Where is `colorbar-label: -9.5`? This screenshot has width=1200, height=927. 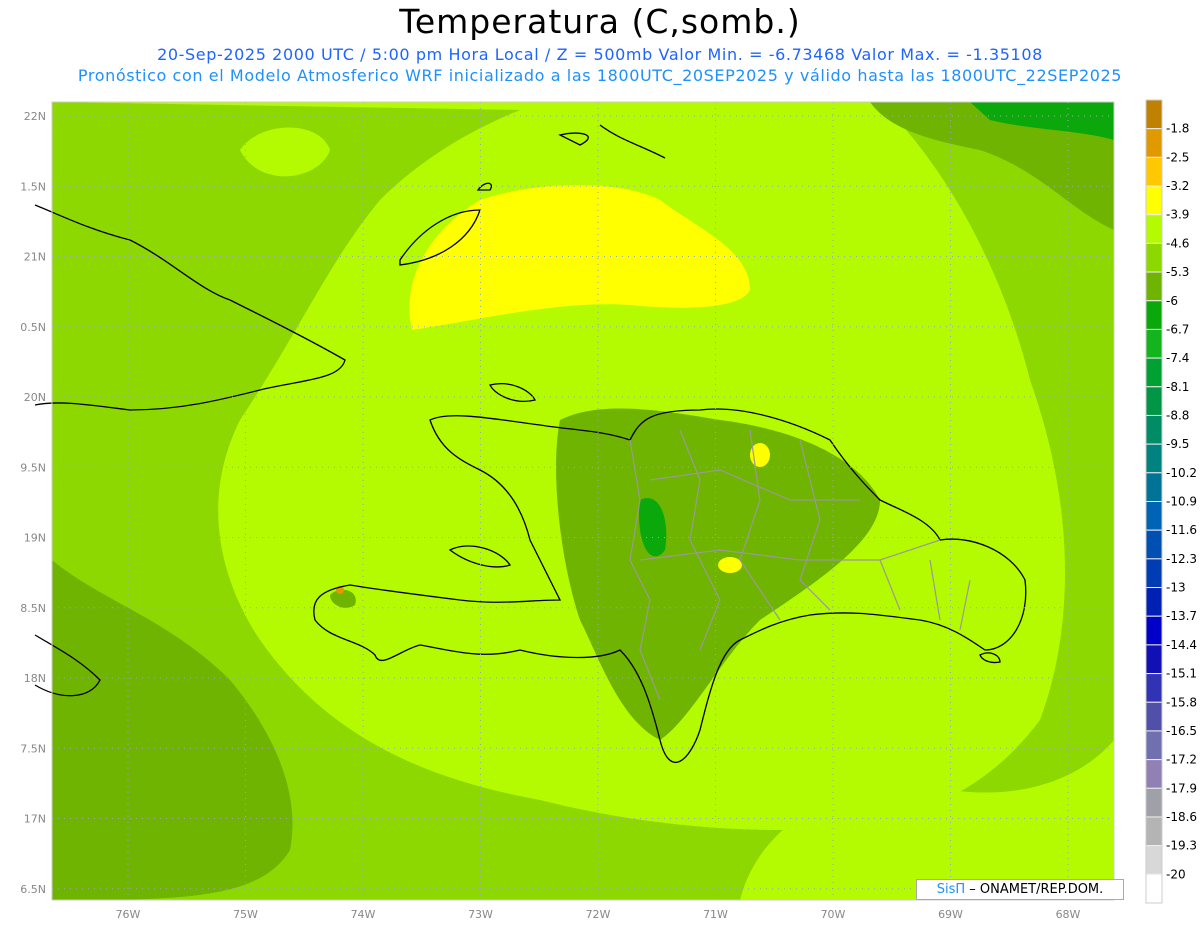
colorbar-label: -9.5 is located at coordinates (1177, 444).